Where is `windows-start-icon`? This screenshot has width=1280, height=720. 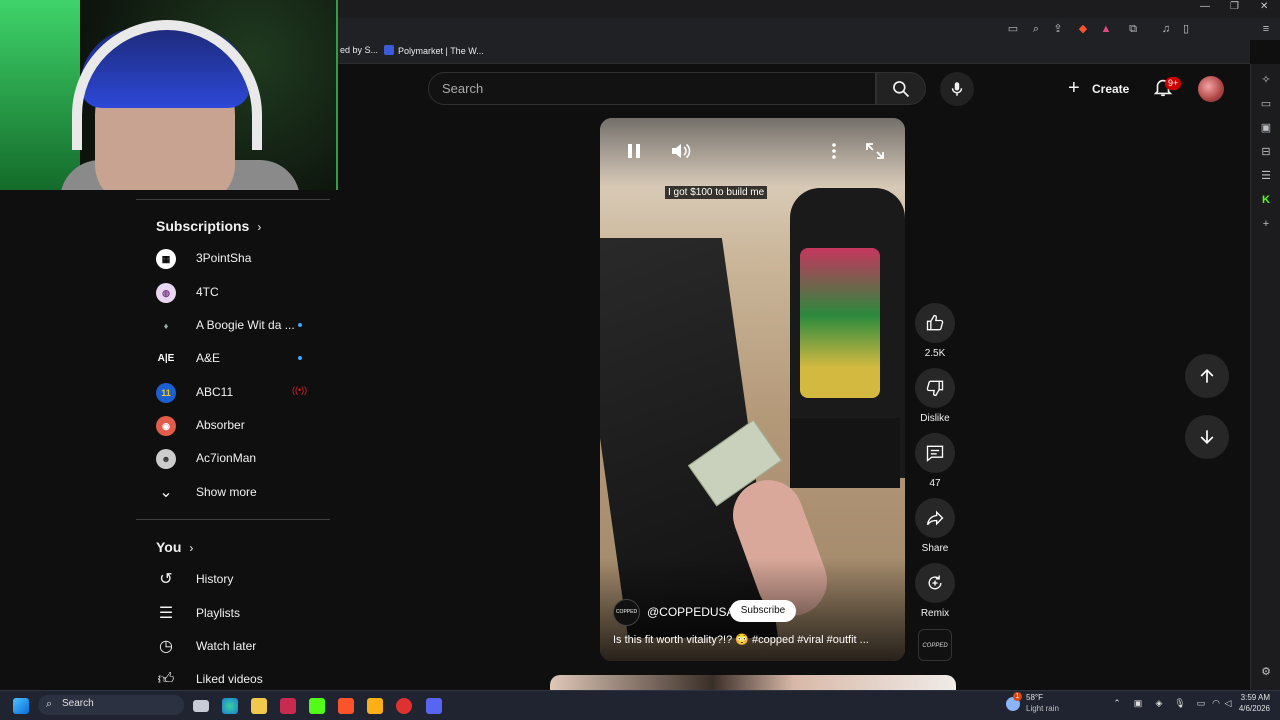
windows-start-icon is located at coordinates (21, 706).